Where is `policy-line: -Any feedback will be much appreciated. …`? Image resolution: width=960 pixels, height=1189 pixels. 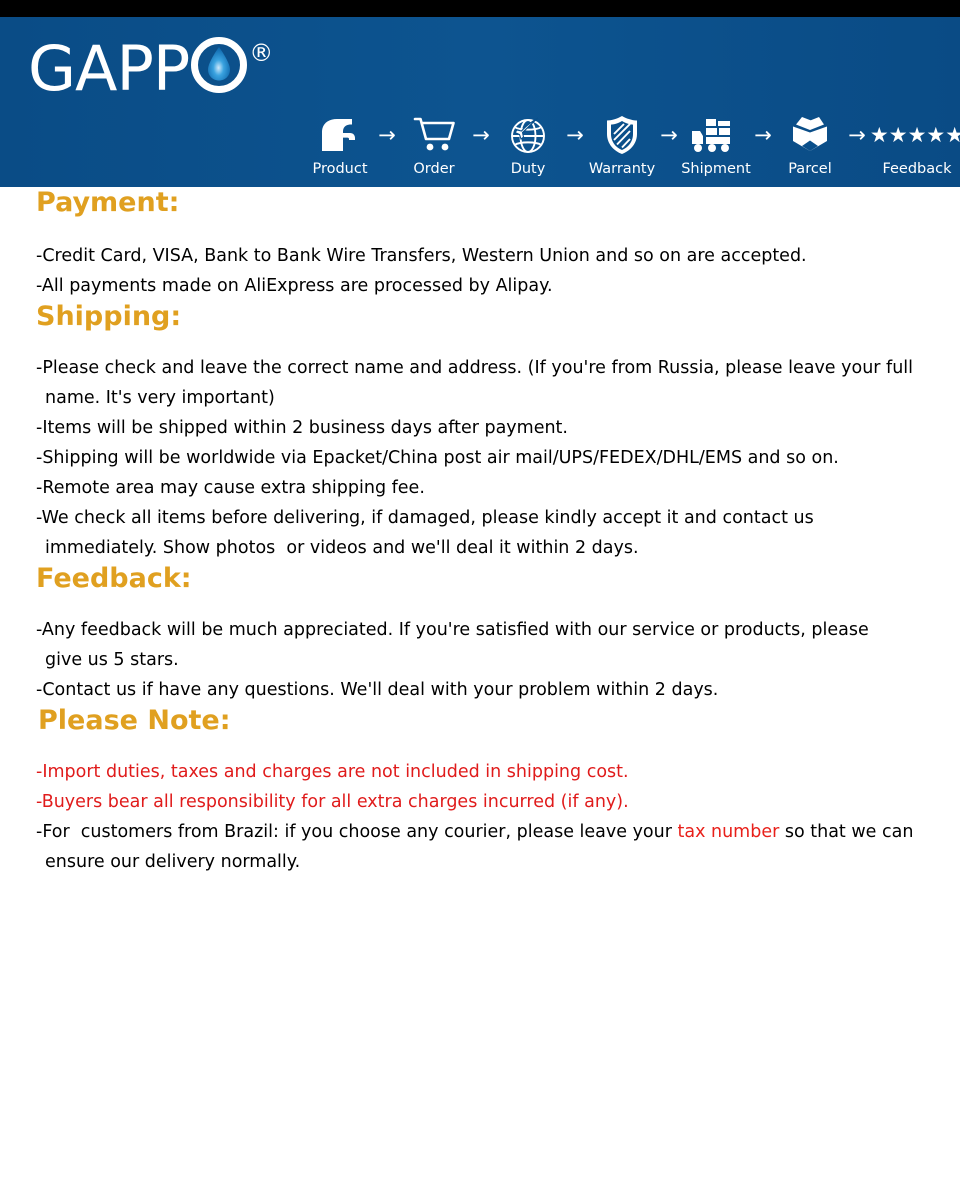 policy-line: -Any feedback will be much appreciated. … is located at coordinates (452, 630).